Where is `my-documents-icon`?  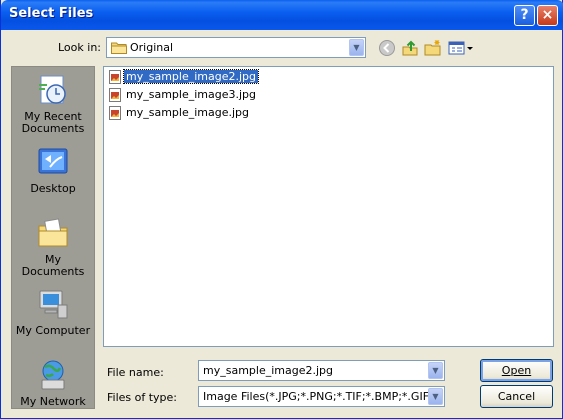
my-documents-icon is located at coordinates (53, 232).